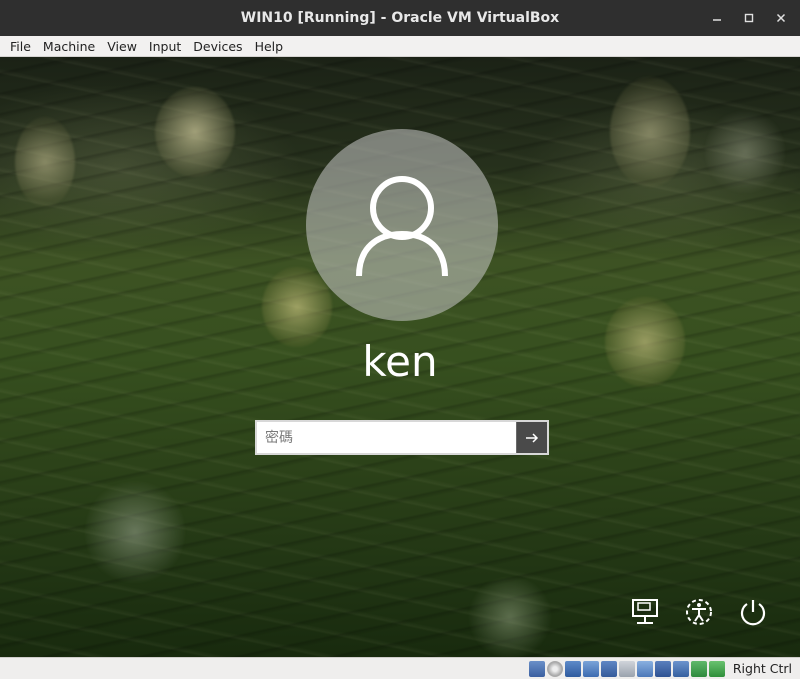  Describe the element at coordinates (572, 668) in the screenshot. I see `audio-icon` at that location.